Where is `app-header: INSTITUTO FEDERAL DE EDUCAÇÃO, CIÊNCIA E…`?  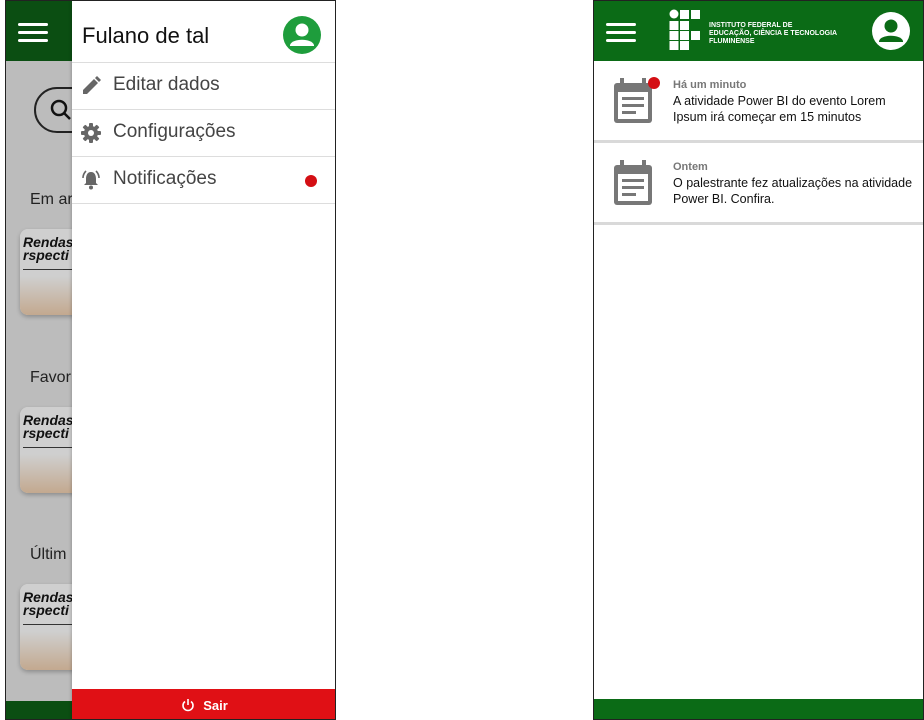 app-header: INSTITUTO FEDERAL DE EDUCAÇÃO, CIÊNCIA E… is located at coordinates (758, 31).